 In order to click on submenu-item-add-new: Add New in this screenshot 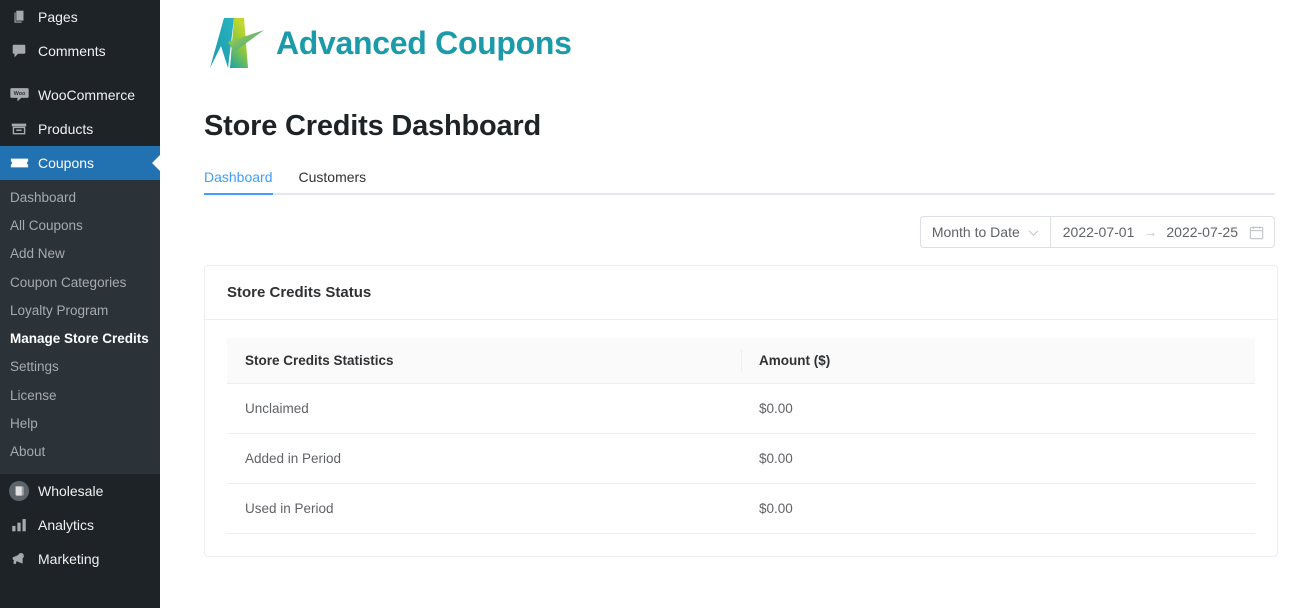, I will do `click(80, 254)`.